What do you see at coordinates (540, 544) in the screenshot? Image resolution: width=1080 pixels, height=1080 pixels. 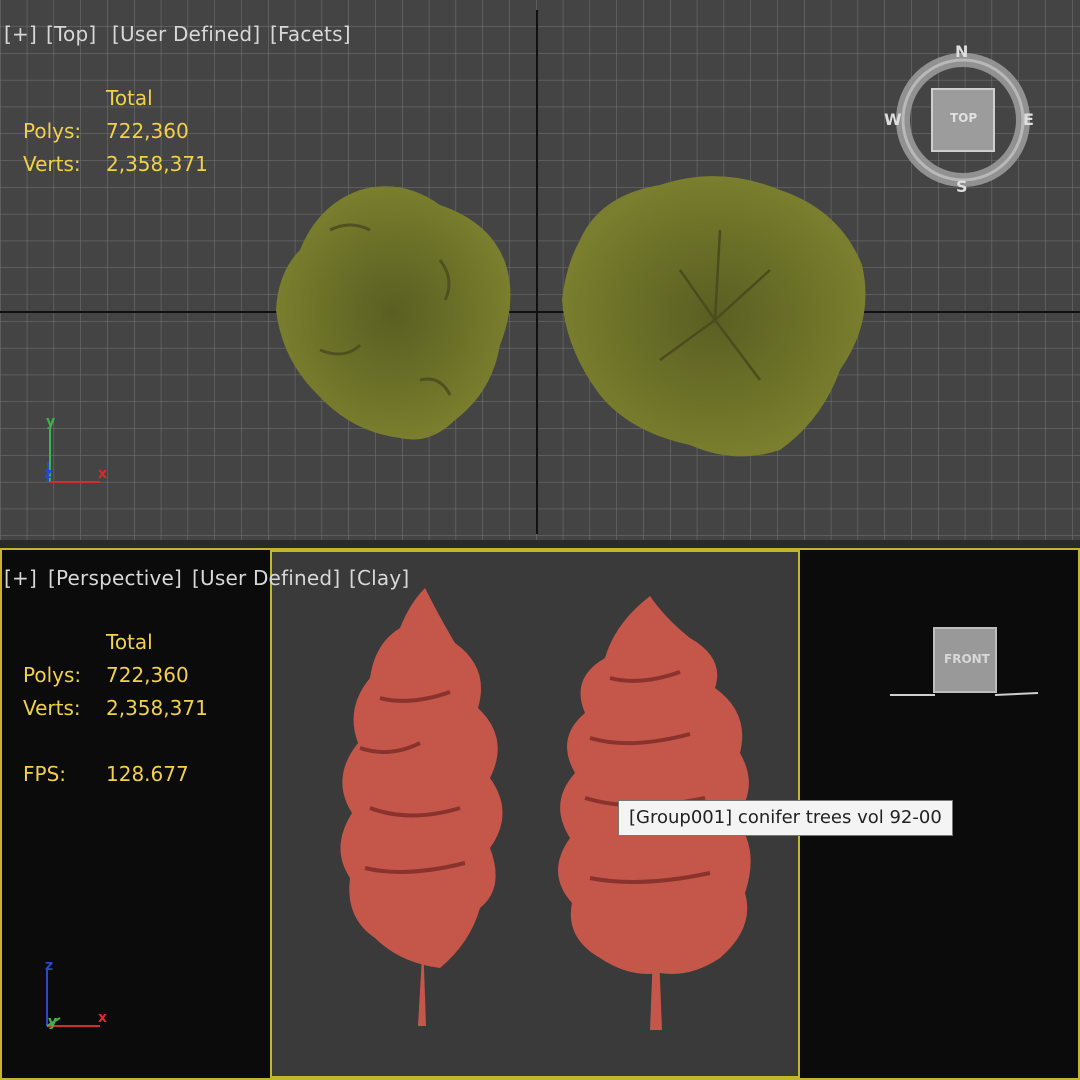 I see `viewport-divider` at bounding box center [540, 544].